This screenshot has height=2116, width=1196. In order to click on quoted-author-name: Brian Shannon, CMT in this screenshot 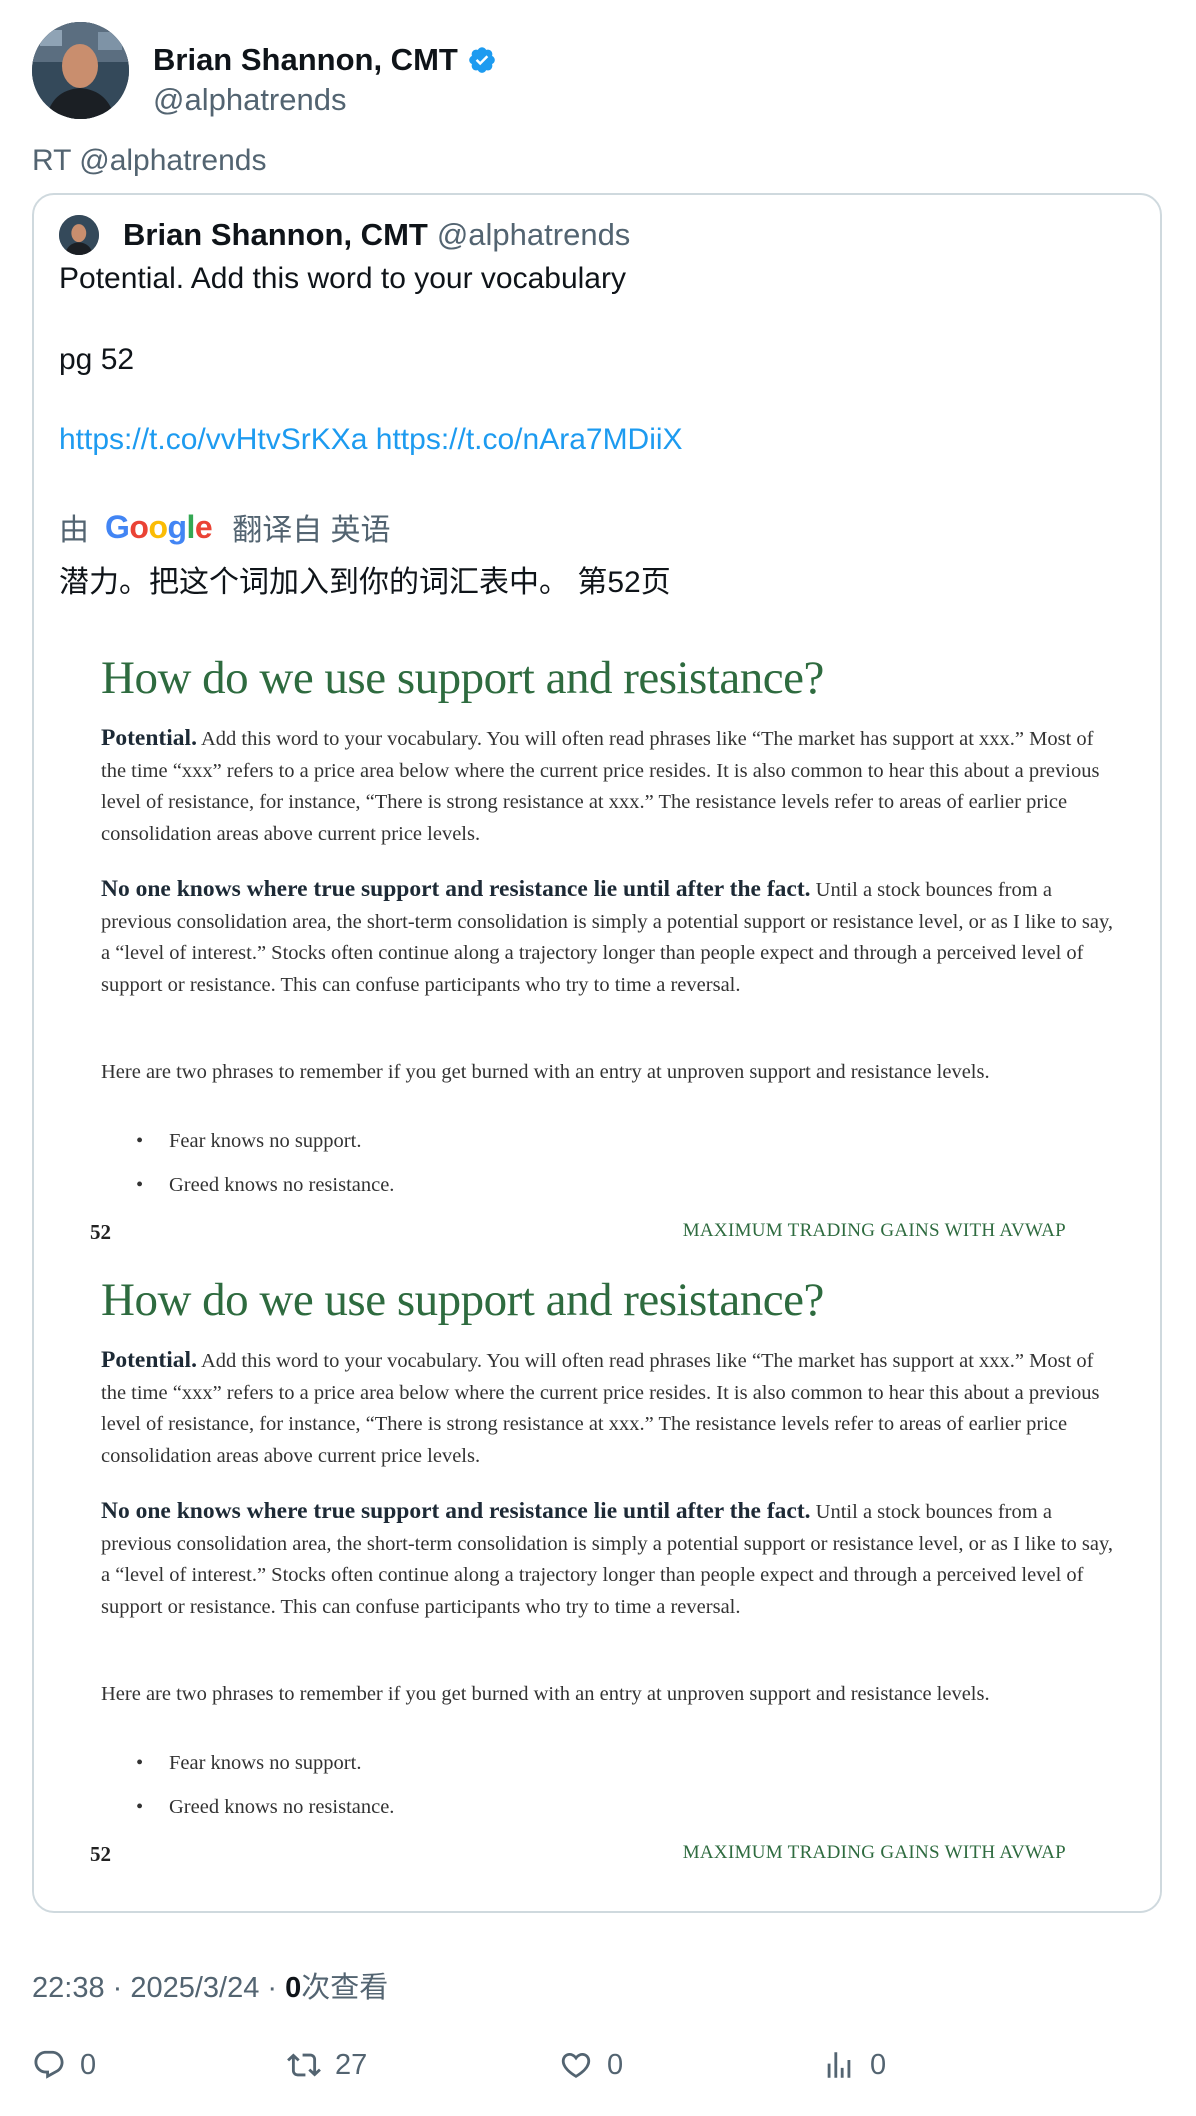, I will do `click(275, 235)`.